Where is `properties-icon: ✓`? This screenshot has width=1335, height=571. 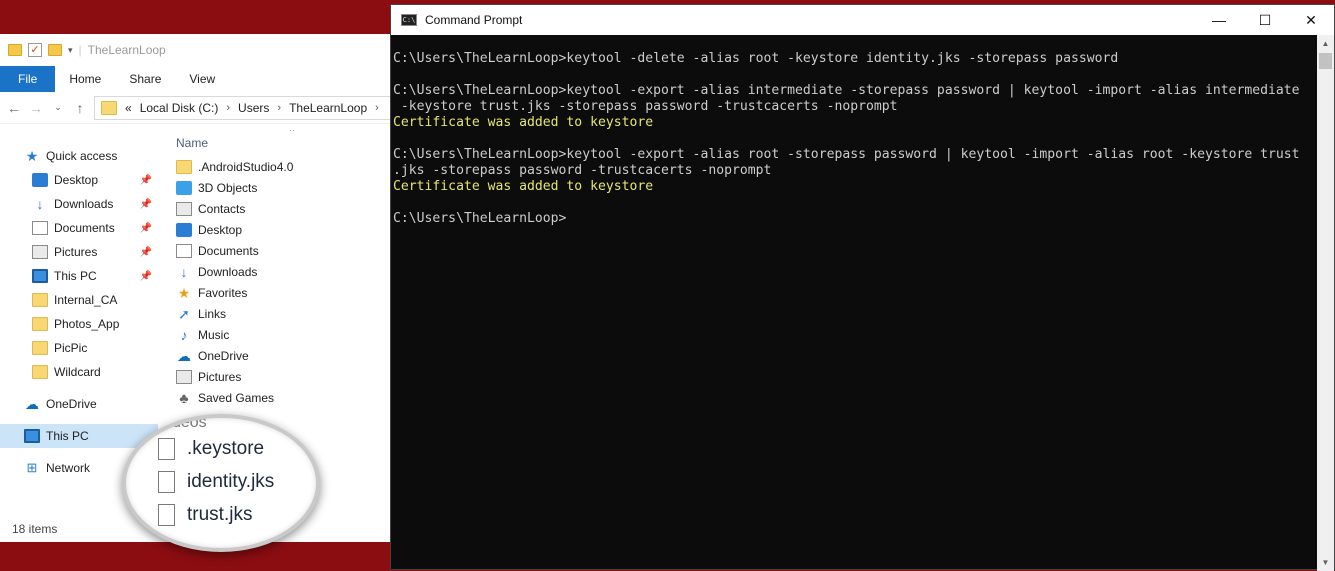 properties-icon: ✓ is located at coordinates (35, 50).